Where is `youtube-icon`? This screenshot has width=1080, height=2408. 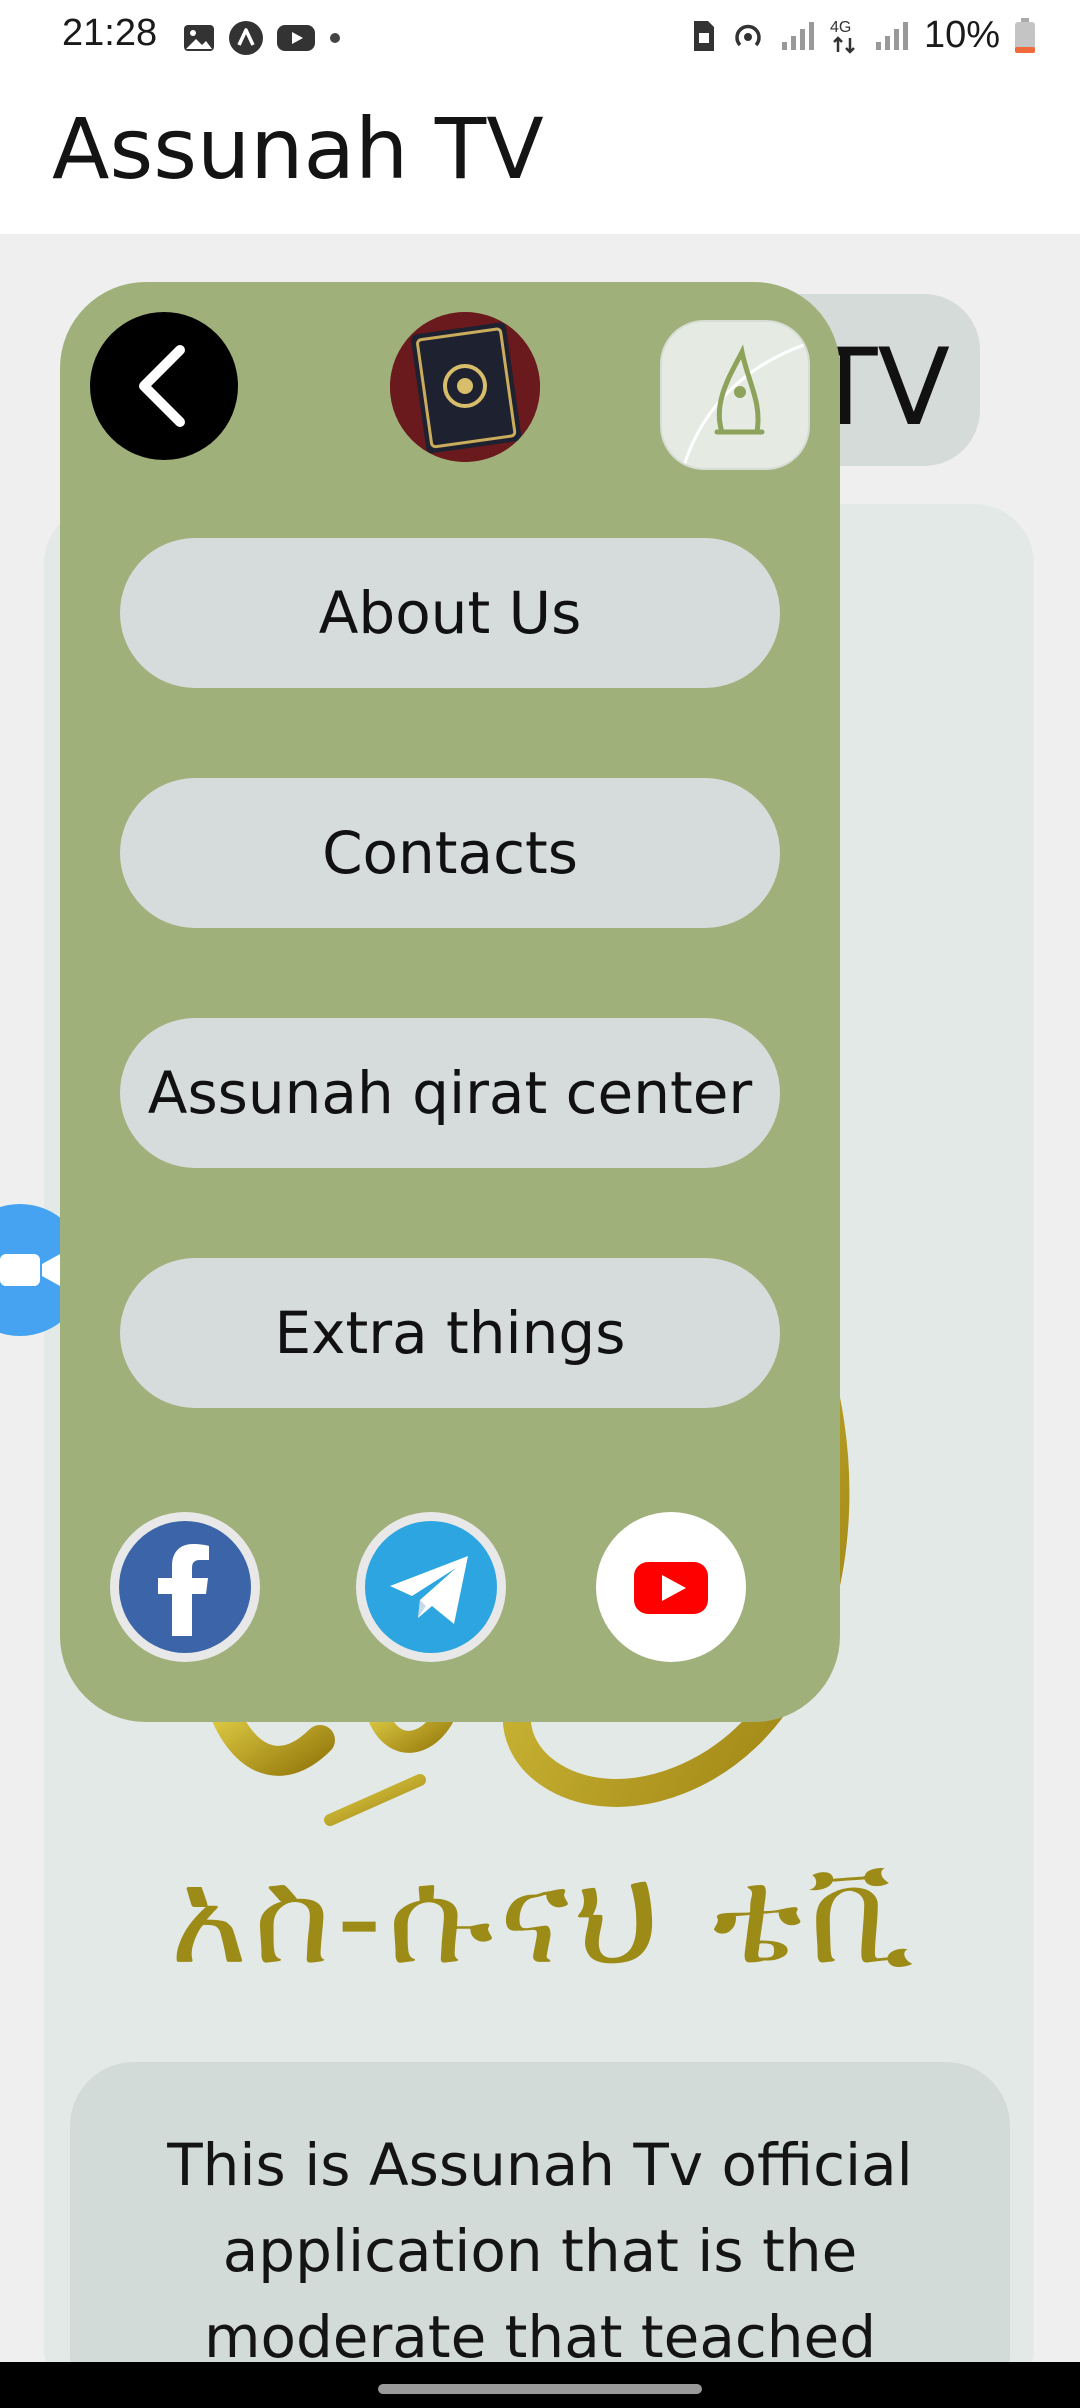 youtube-icon is located at coordinates (671, 1588).